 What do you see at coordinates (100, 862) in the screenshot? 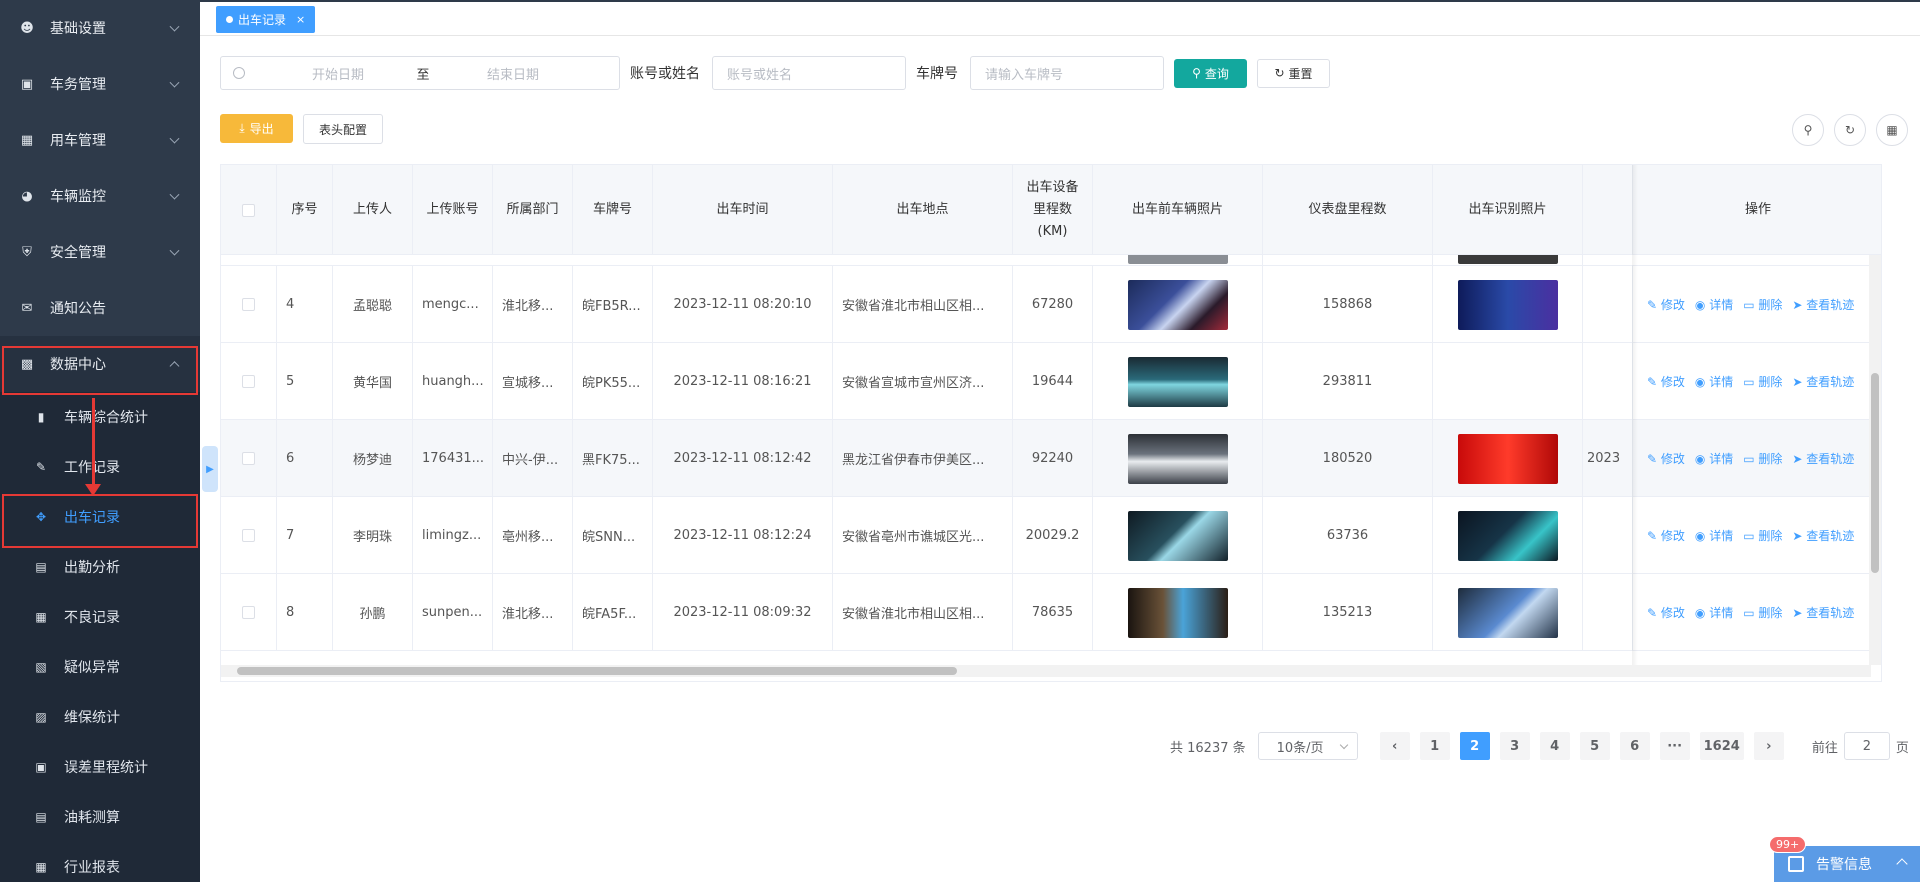
I see `submenu-item-industry-report: ▦ 行业报表` at bounding box center [100, 862].